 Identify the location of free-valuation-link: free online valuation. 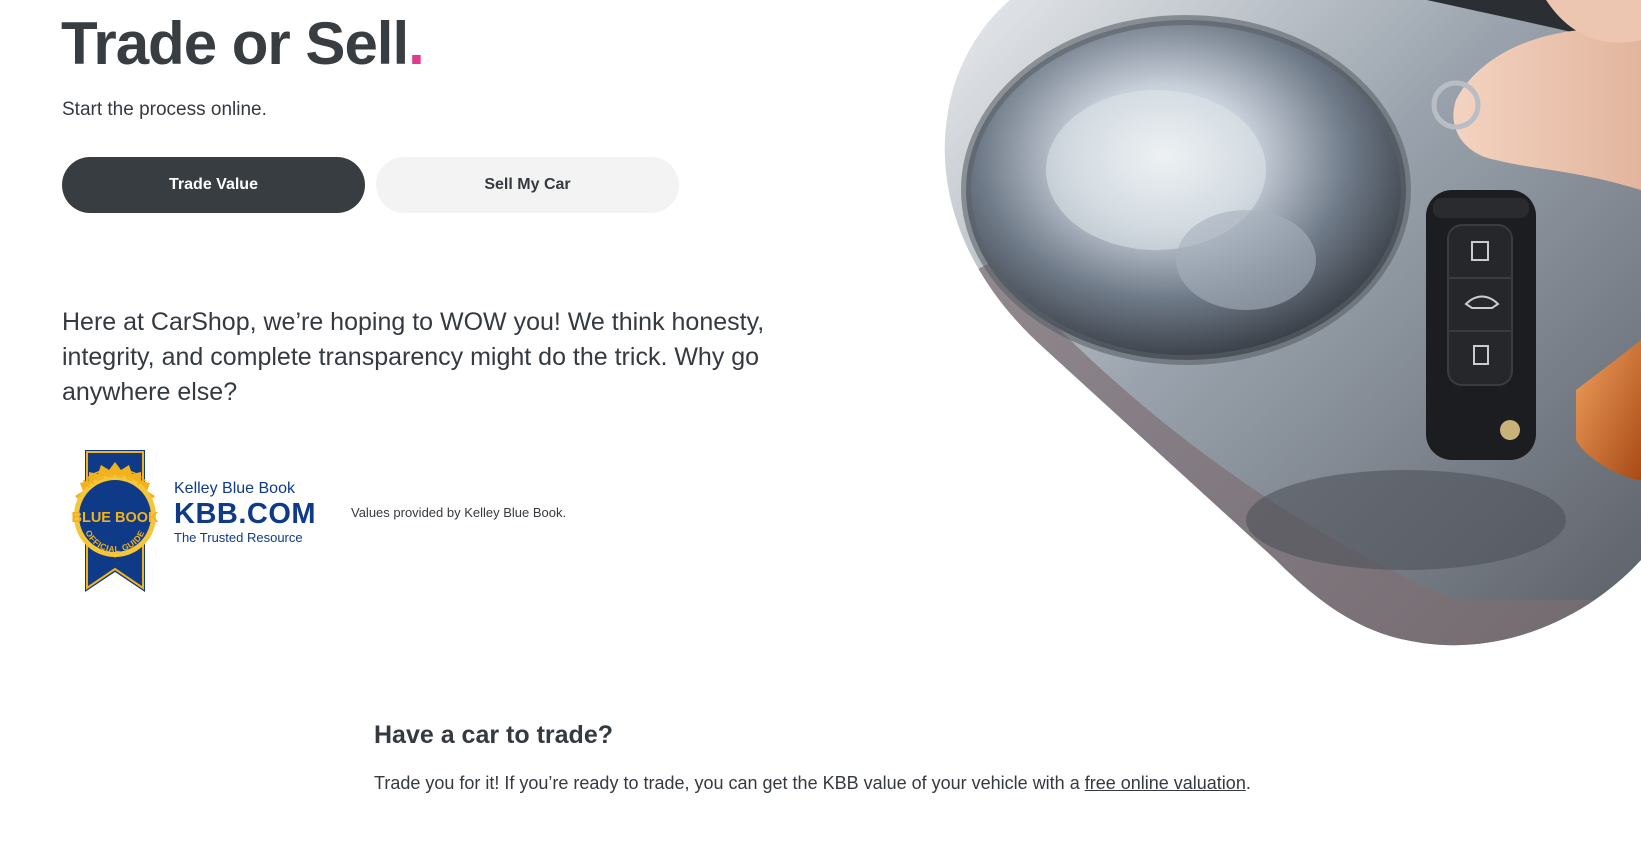
(1165, 783).